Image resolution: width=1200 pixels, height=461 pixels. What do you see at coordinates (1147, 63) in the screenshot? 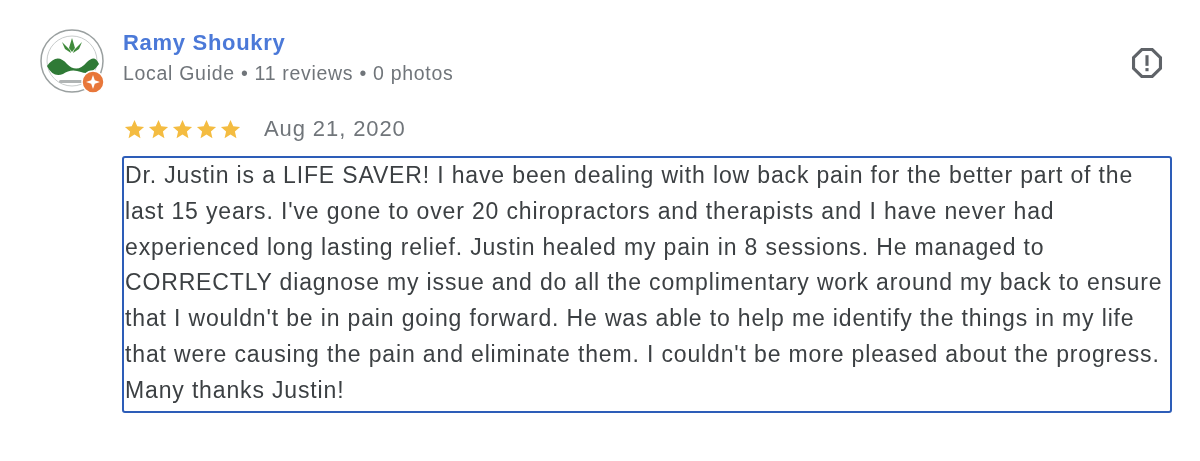
I see `report-icon` at bounding box center [1147, 63].